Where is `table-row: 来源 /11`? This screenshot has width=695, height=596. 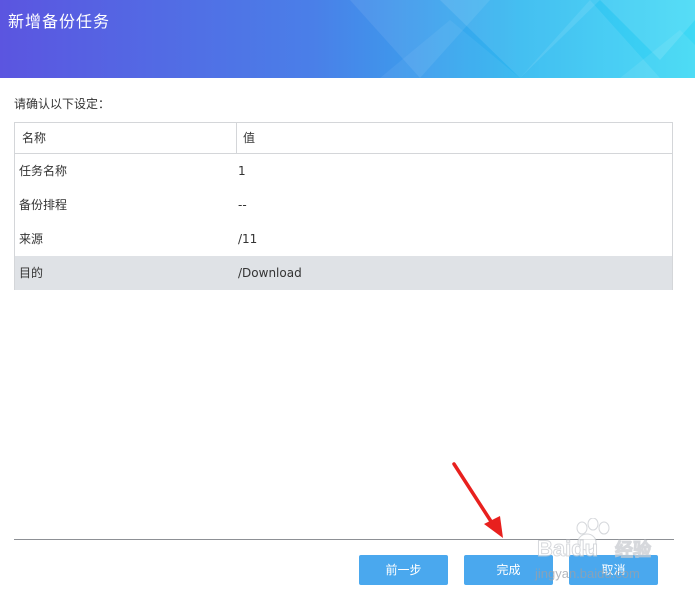
table-row: 来源 /11 is located at coordinates (343, 239).